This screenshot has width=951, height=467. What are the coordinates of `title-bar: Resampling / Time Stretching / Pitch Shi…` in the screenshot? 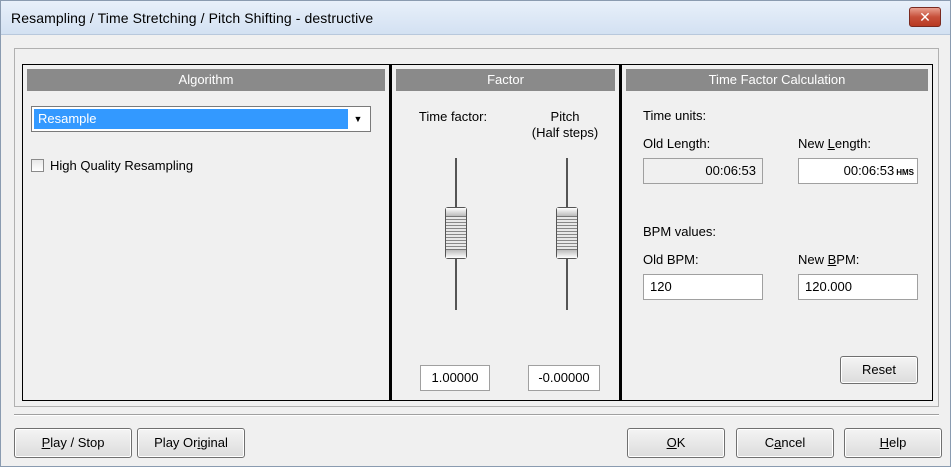 It's located at (475, 18).